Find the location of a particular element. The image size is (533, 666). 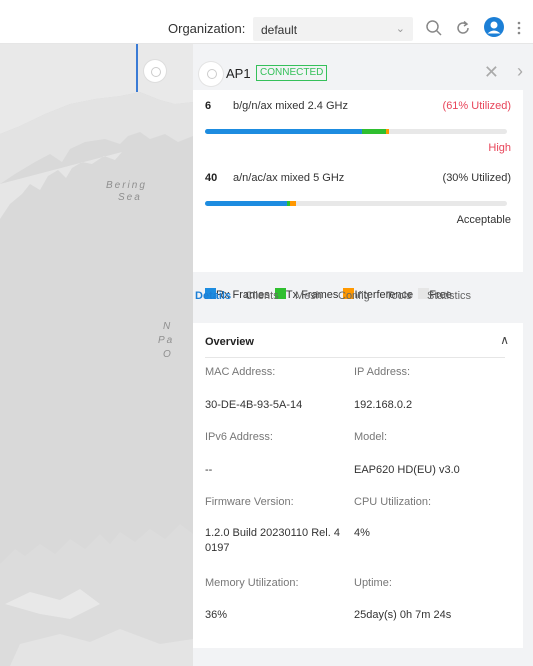

organization-label: Organization: is located at coordinates (207, 28).